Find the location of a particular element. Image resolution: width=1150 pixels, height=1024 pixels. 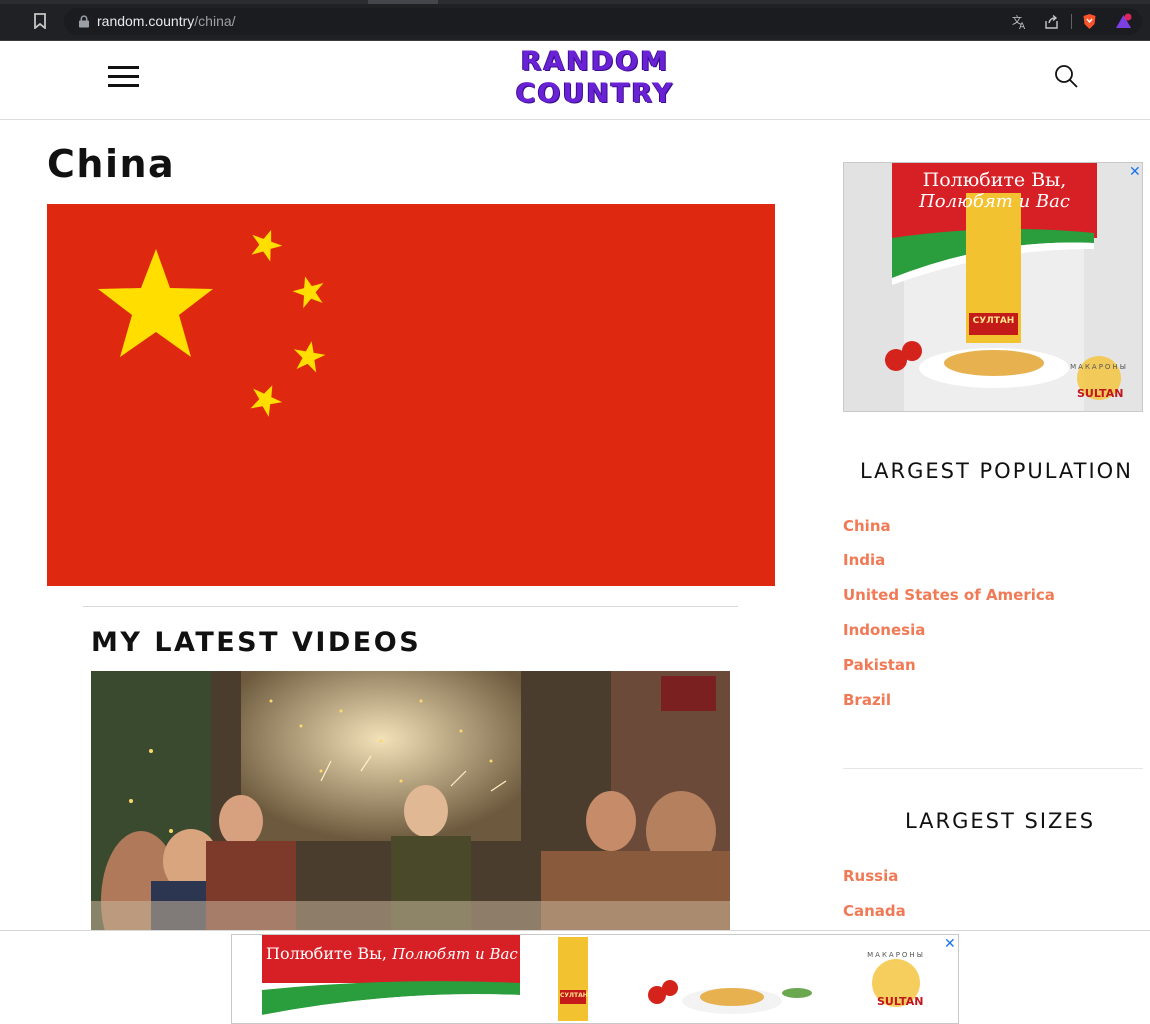

bottom-ad-line1: Полюбите Вы, is located at coordinates (326, 953).